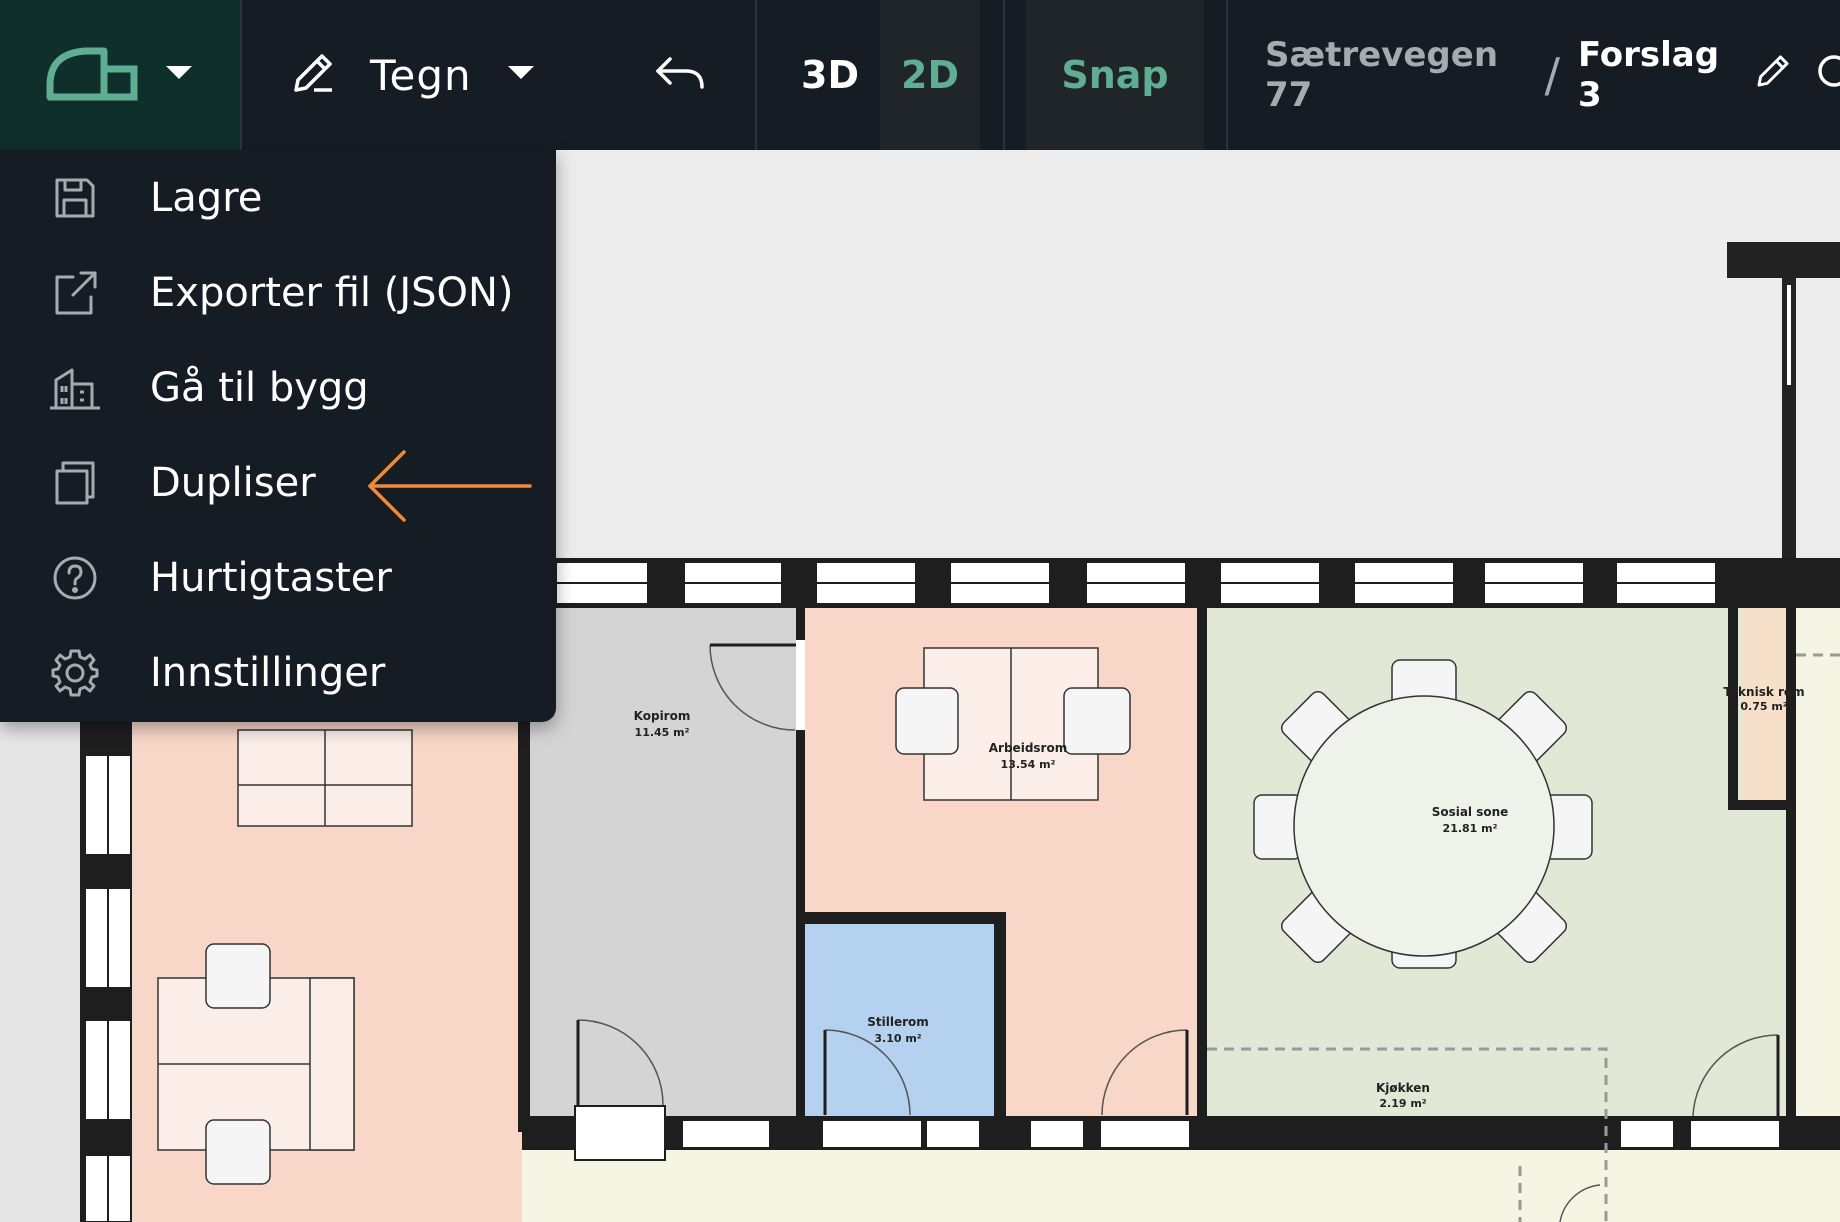  Describe the element at coordinates (1403, 1088) in the screenshot. I see `room-label-kjokken: Kjøkken` at that location.